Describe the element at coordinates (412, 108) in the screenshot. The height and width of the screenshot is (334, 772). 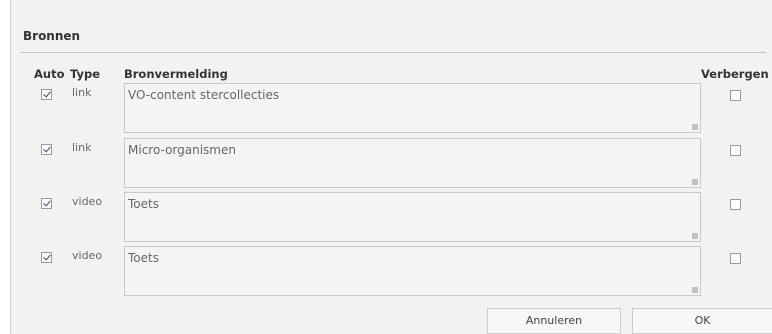
I see `source-textarea: VO-content stercollecties` at that location.